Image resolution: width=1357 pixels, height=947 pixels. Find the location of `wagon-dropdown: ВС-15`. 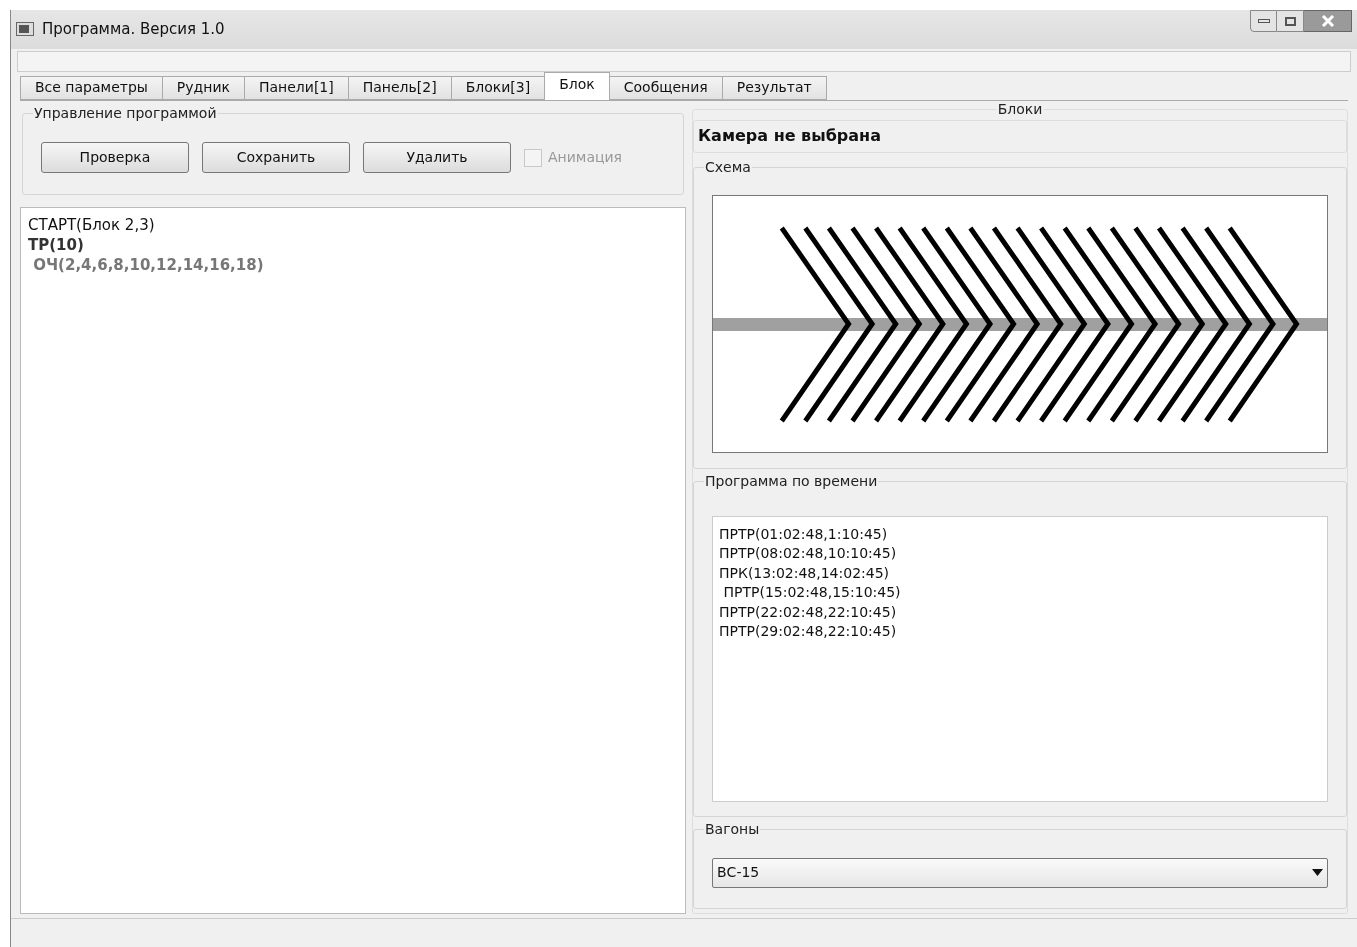

wagon-dropdown: ВС-15 is located at coordinates (1020, 873).